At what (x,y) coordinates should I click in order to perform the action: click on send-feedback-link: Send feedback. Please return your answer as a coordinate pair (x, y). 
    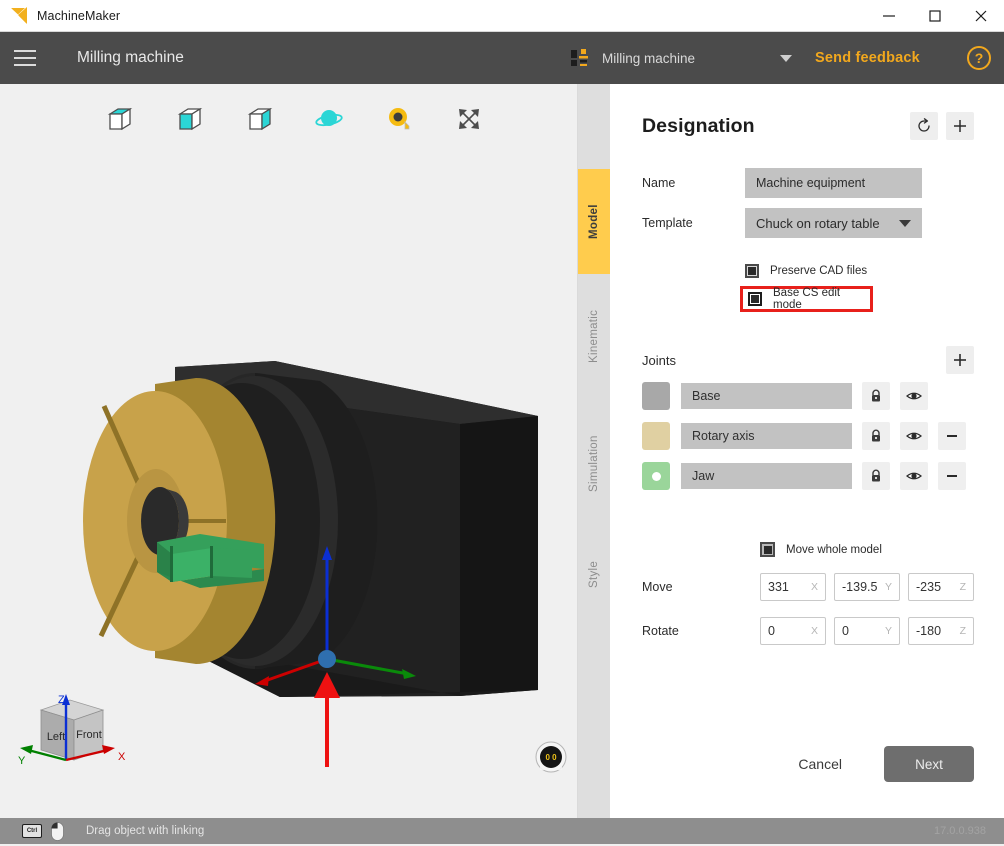
    Looking at the image, I should click on (867, 58).